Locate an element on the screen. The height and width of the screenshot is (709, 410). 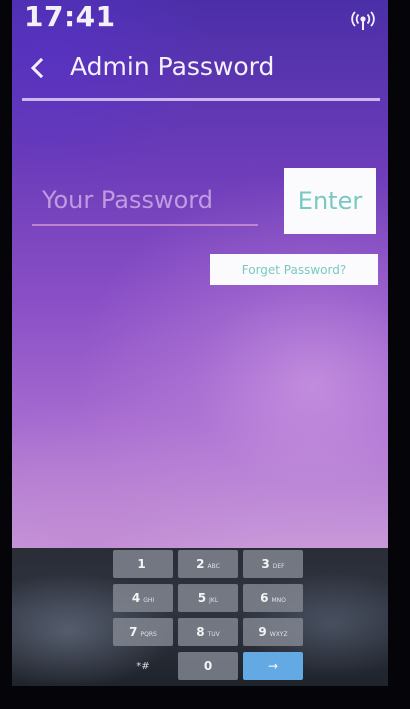
header-divider is located at coordinates (201, 99).